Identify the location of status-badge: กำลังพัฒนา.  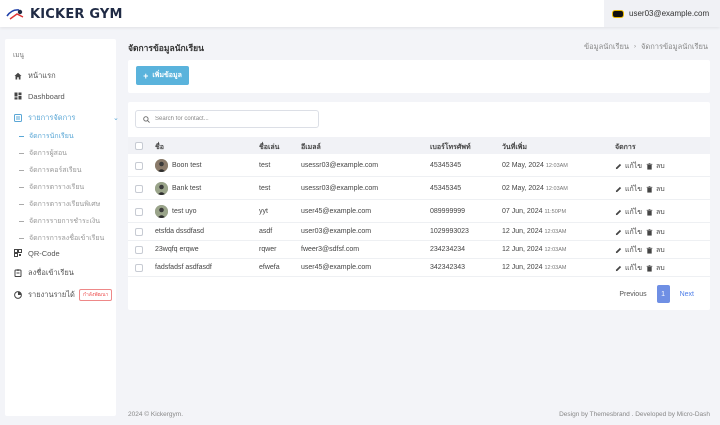
(95, 295).